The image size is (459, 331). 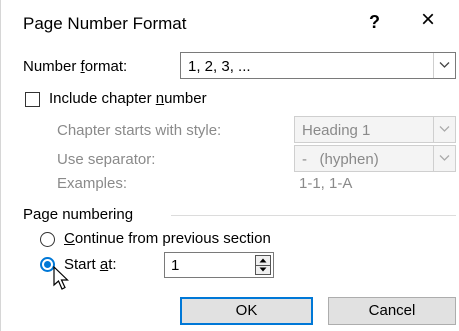 What do you see at coordinates (167, 238) in the screenshot?
I see `continue-label: Continue from previous section` at bounding box center [167, 238].